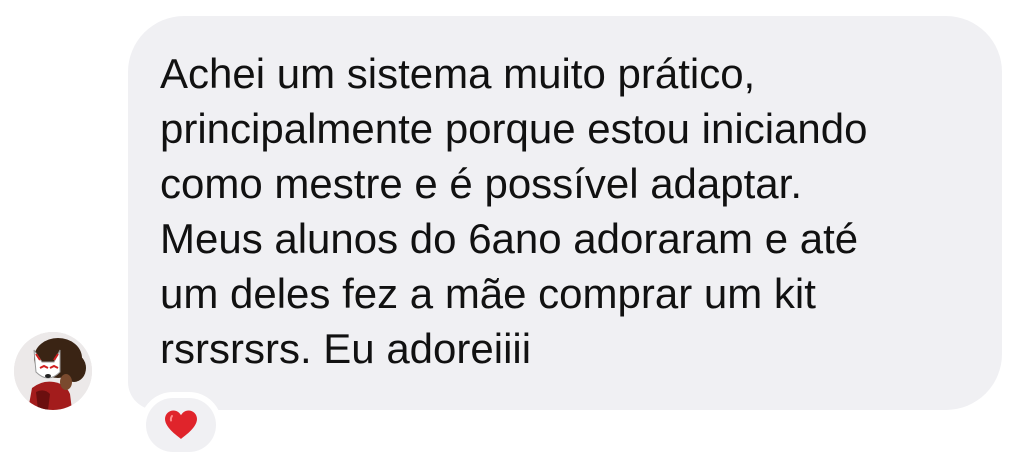  I want to click on reaction-pill, so click(181, 425).